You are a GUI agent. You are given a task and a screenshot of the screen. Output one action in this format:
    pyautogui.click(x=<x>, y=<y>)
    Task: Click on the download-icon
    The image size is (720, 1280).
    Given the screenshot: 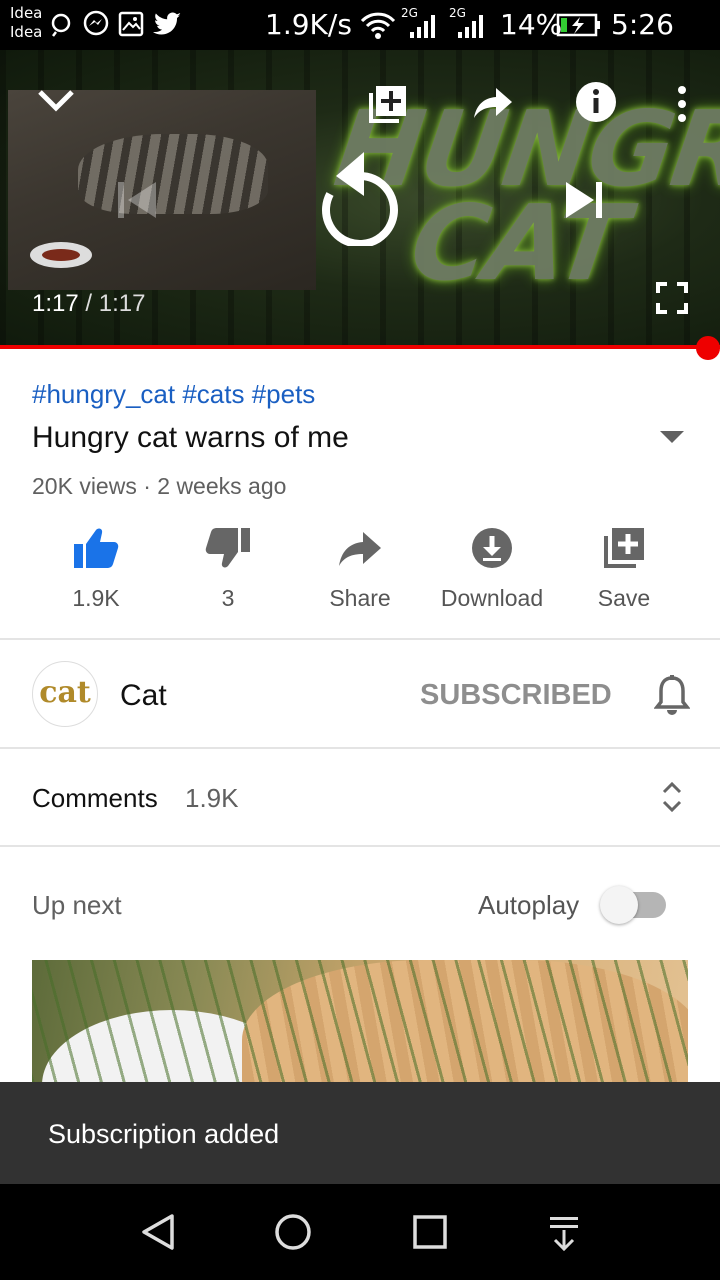 What is the action you would take?
    pyautogui.click(x=492, y=548)
    